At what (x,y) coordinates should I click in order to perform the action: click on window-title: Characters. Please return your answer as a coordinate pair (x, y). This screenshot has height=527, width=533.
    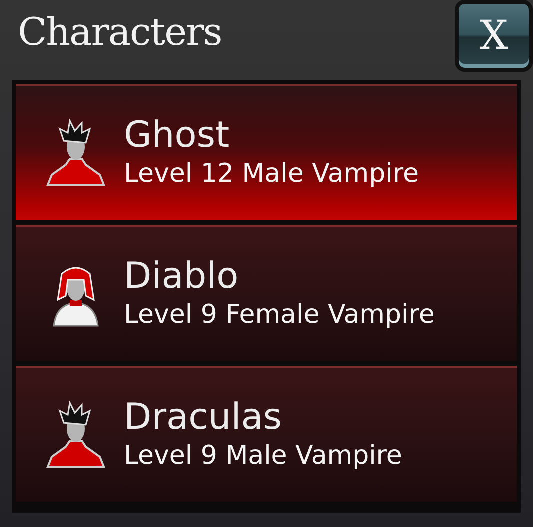
    Looking at the image, I should click on (120, 32).